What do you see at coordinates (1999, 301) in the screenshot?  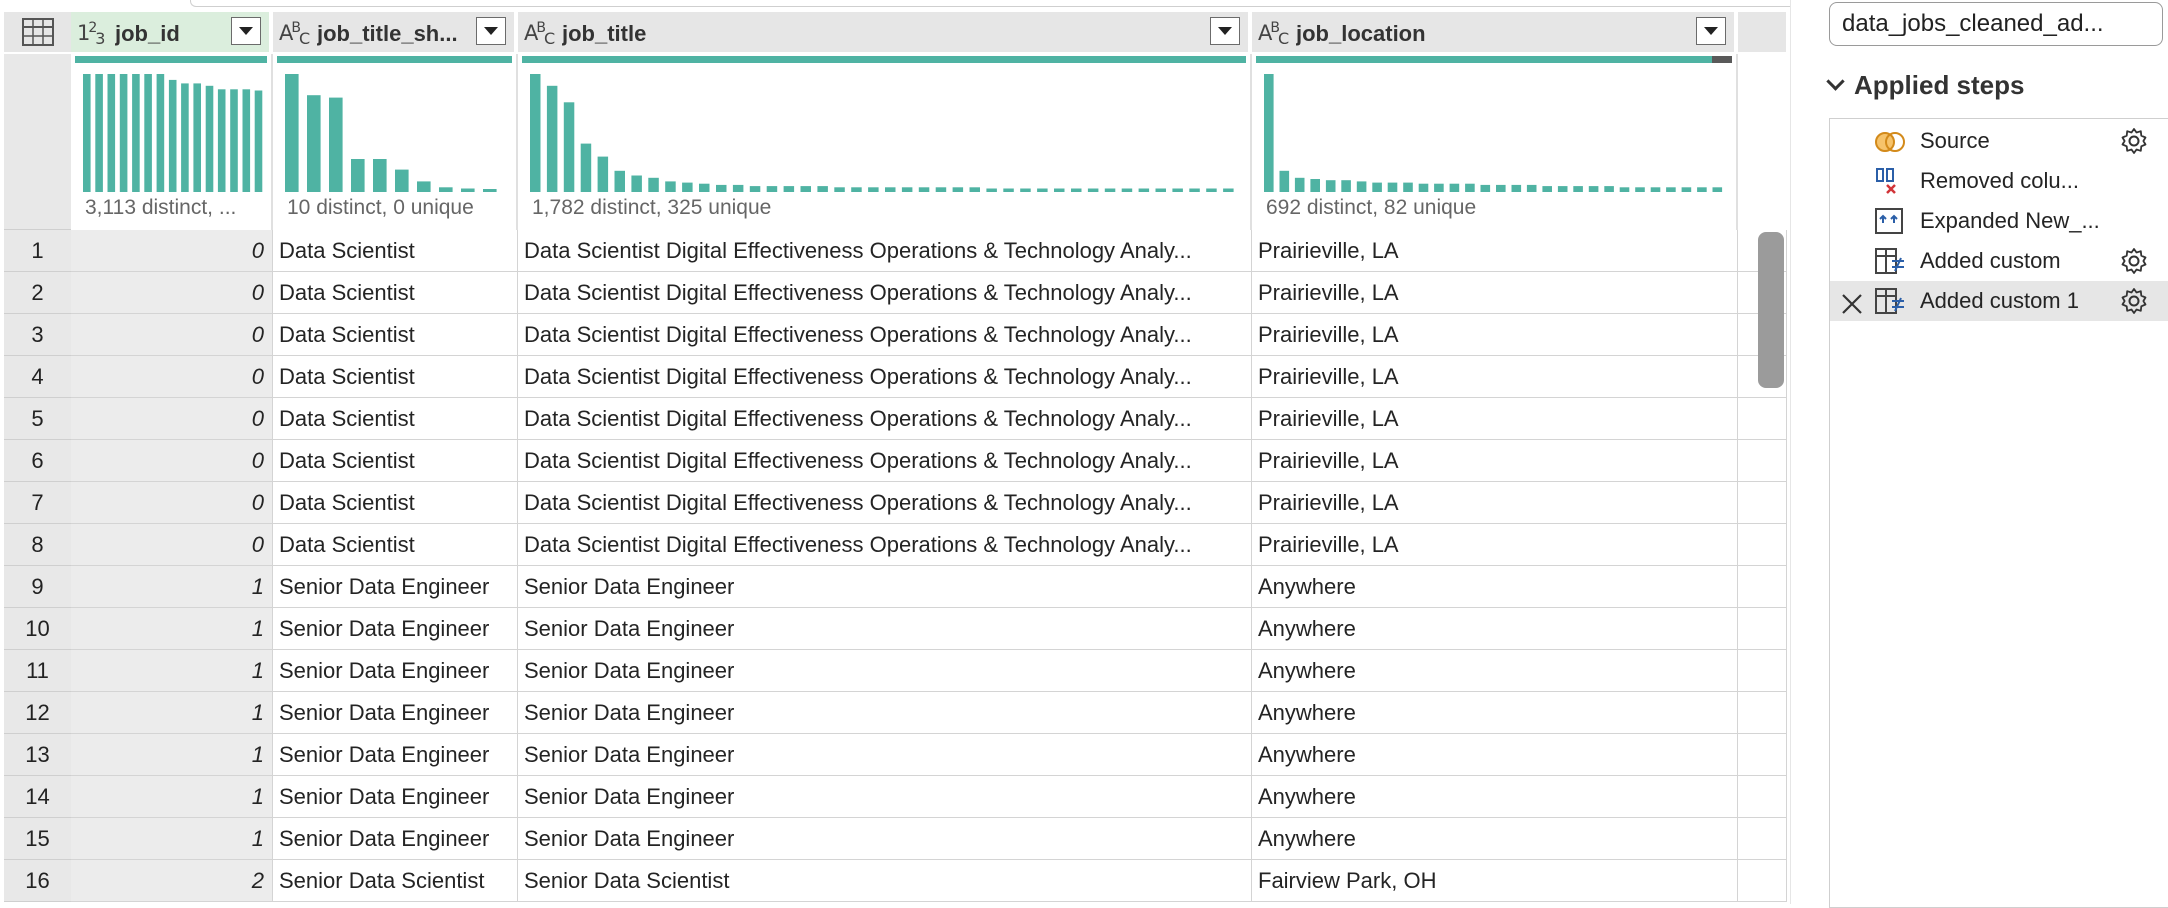 I see `applied-step-added-custom-1: Added custom 1` at bounding box center [1999, 301].